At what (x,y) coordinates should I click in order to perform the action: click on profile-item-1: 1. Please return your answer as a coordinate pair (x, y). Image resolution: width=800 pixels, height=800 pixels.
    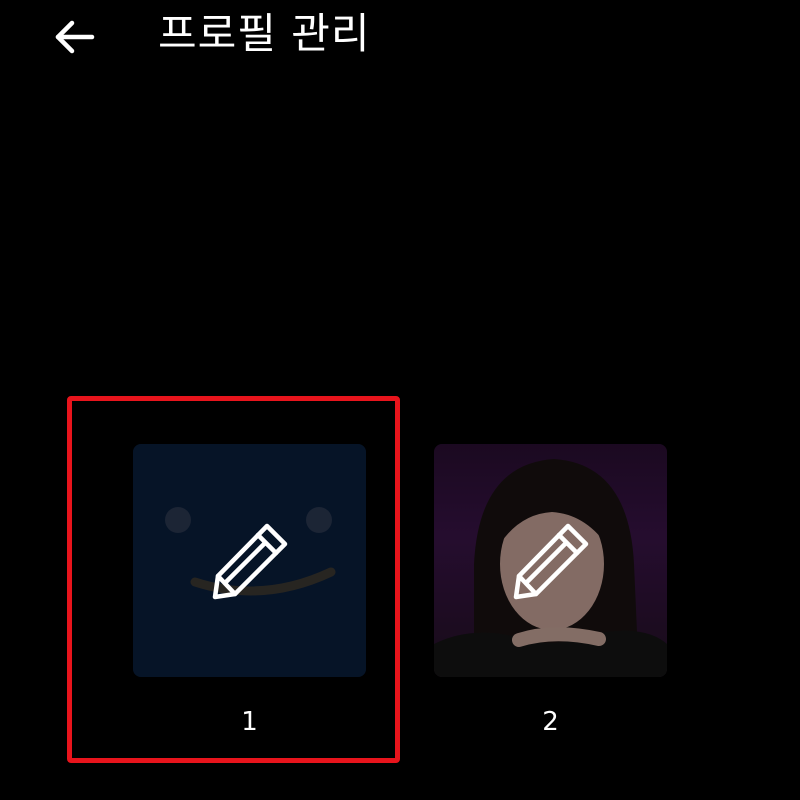
    Looking at the image, I should click on (249, 591).